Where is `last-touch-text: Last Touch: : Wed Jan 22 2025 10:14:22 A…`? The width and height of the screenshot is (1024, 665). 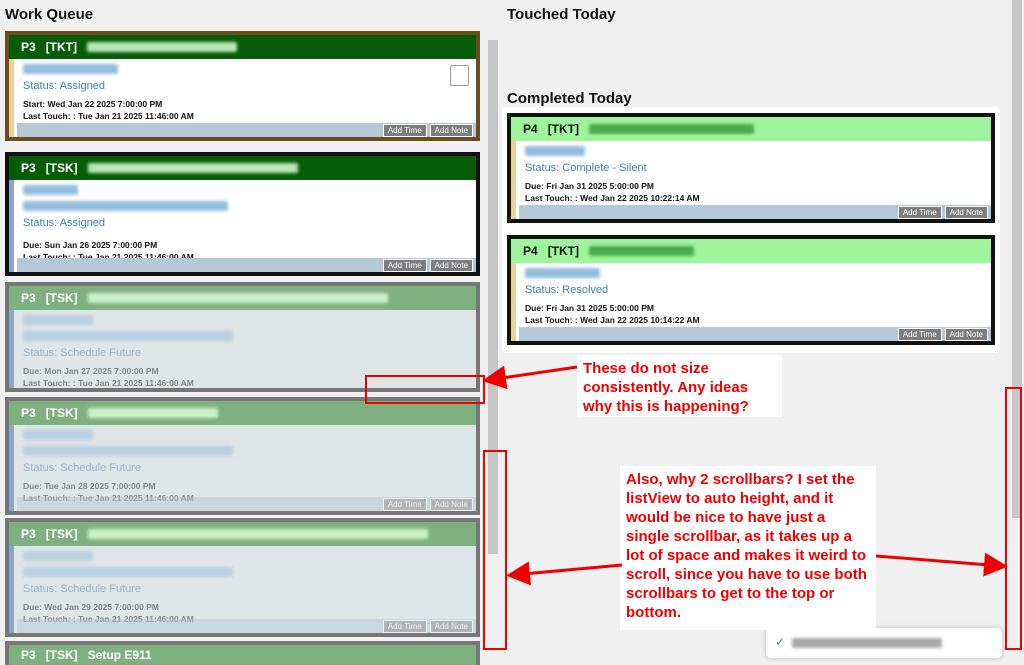 last-touch-text: Last Touch: : Wed Jan 22 2025 10:14:22 A… is located at coordinates (612, 320).